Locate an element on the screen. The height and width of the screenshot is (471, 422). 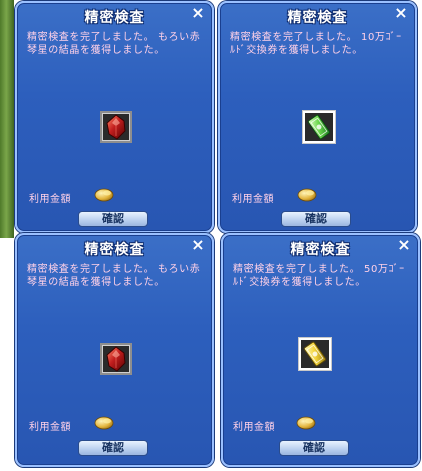
green-gold-ticket-icon is located at coordinates (319, 127).